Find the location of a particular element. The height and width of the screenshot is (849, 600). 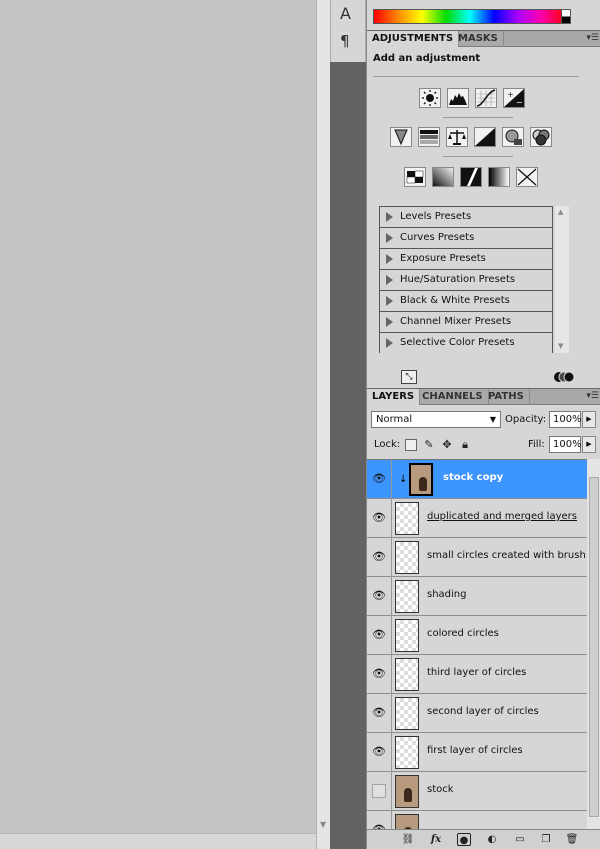

curves-icon is located at coordinates (486, 98).